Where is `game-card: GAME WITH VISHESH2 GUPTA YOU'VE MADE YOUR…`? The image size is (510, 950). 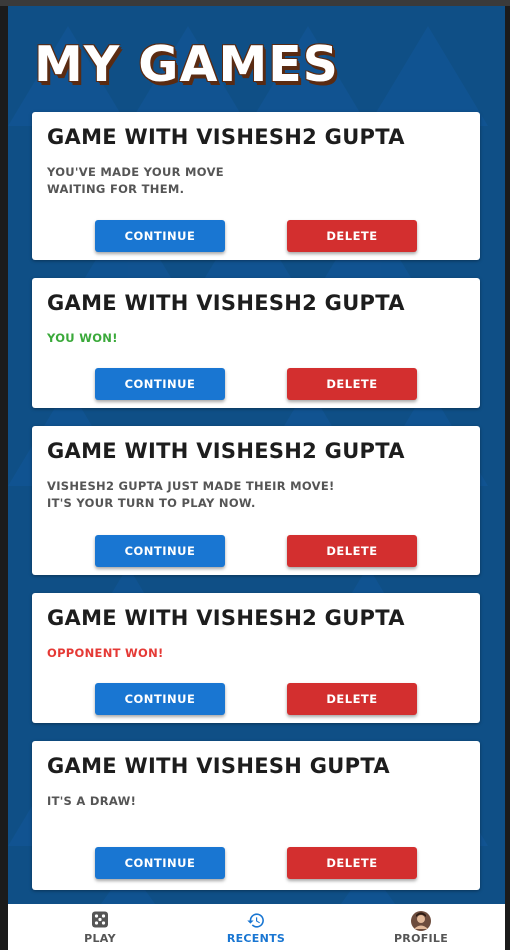 game-card: GAME WITH VISHESH2 GUPTA YOU'VE MADE YOUR… is located at coordinates (256, 186).